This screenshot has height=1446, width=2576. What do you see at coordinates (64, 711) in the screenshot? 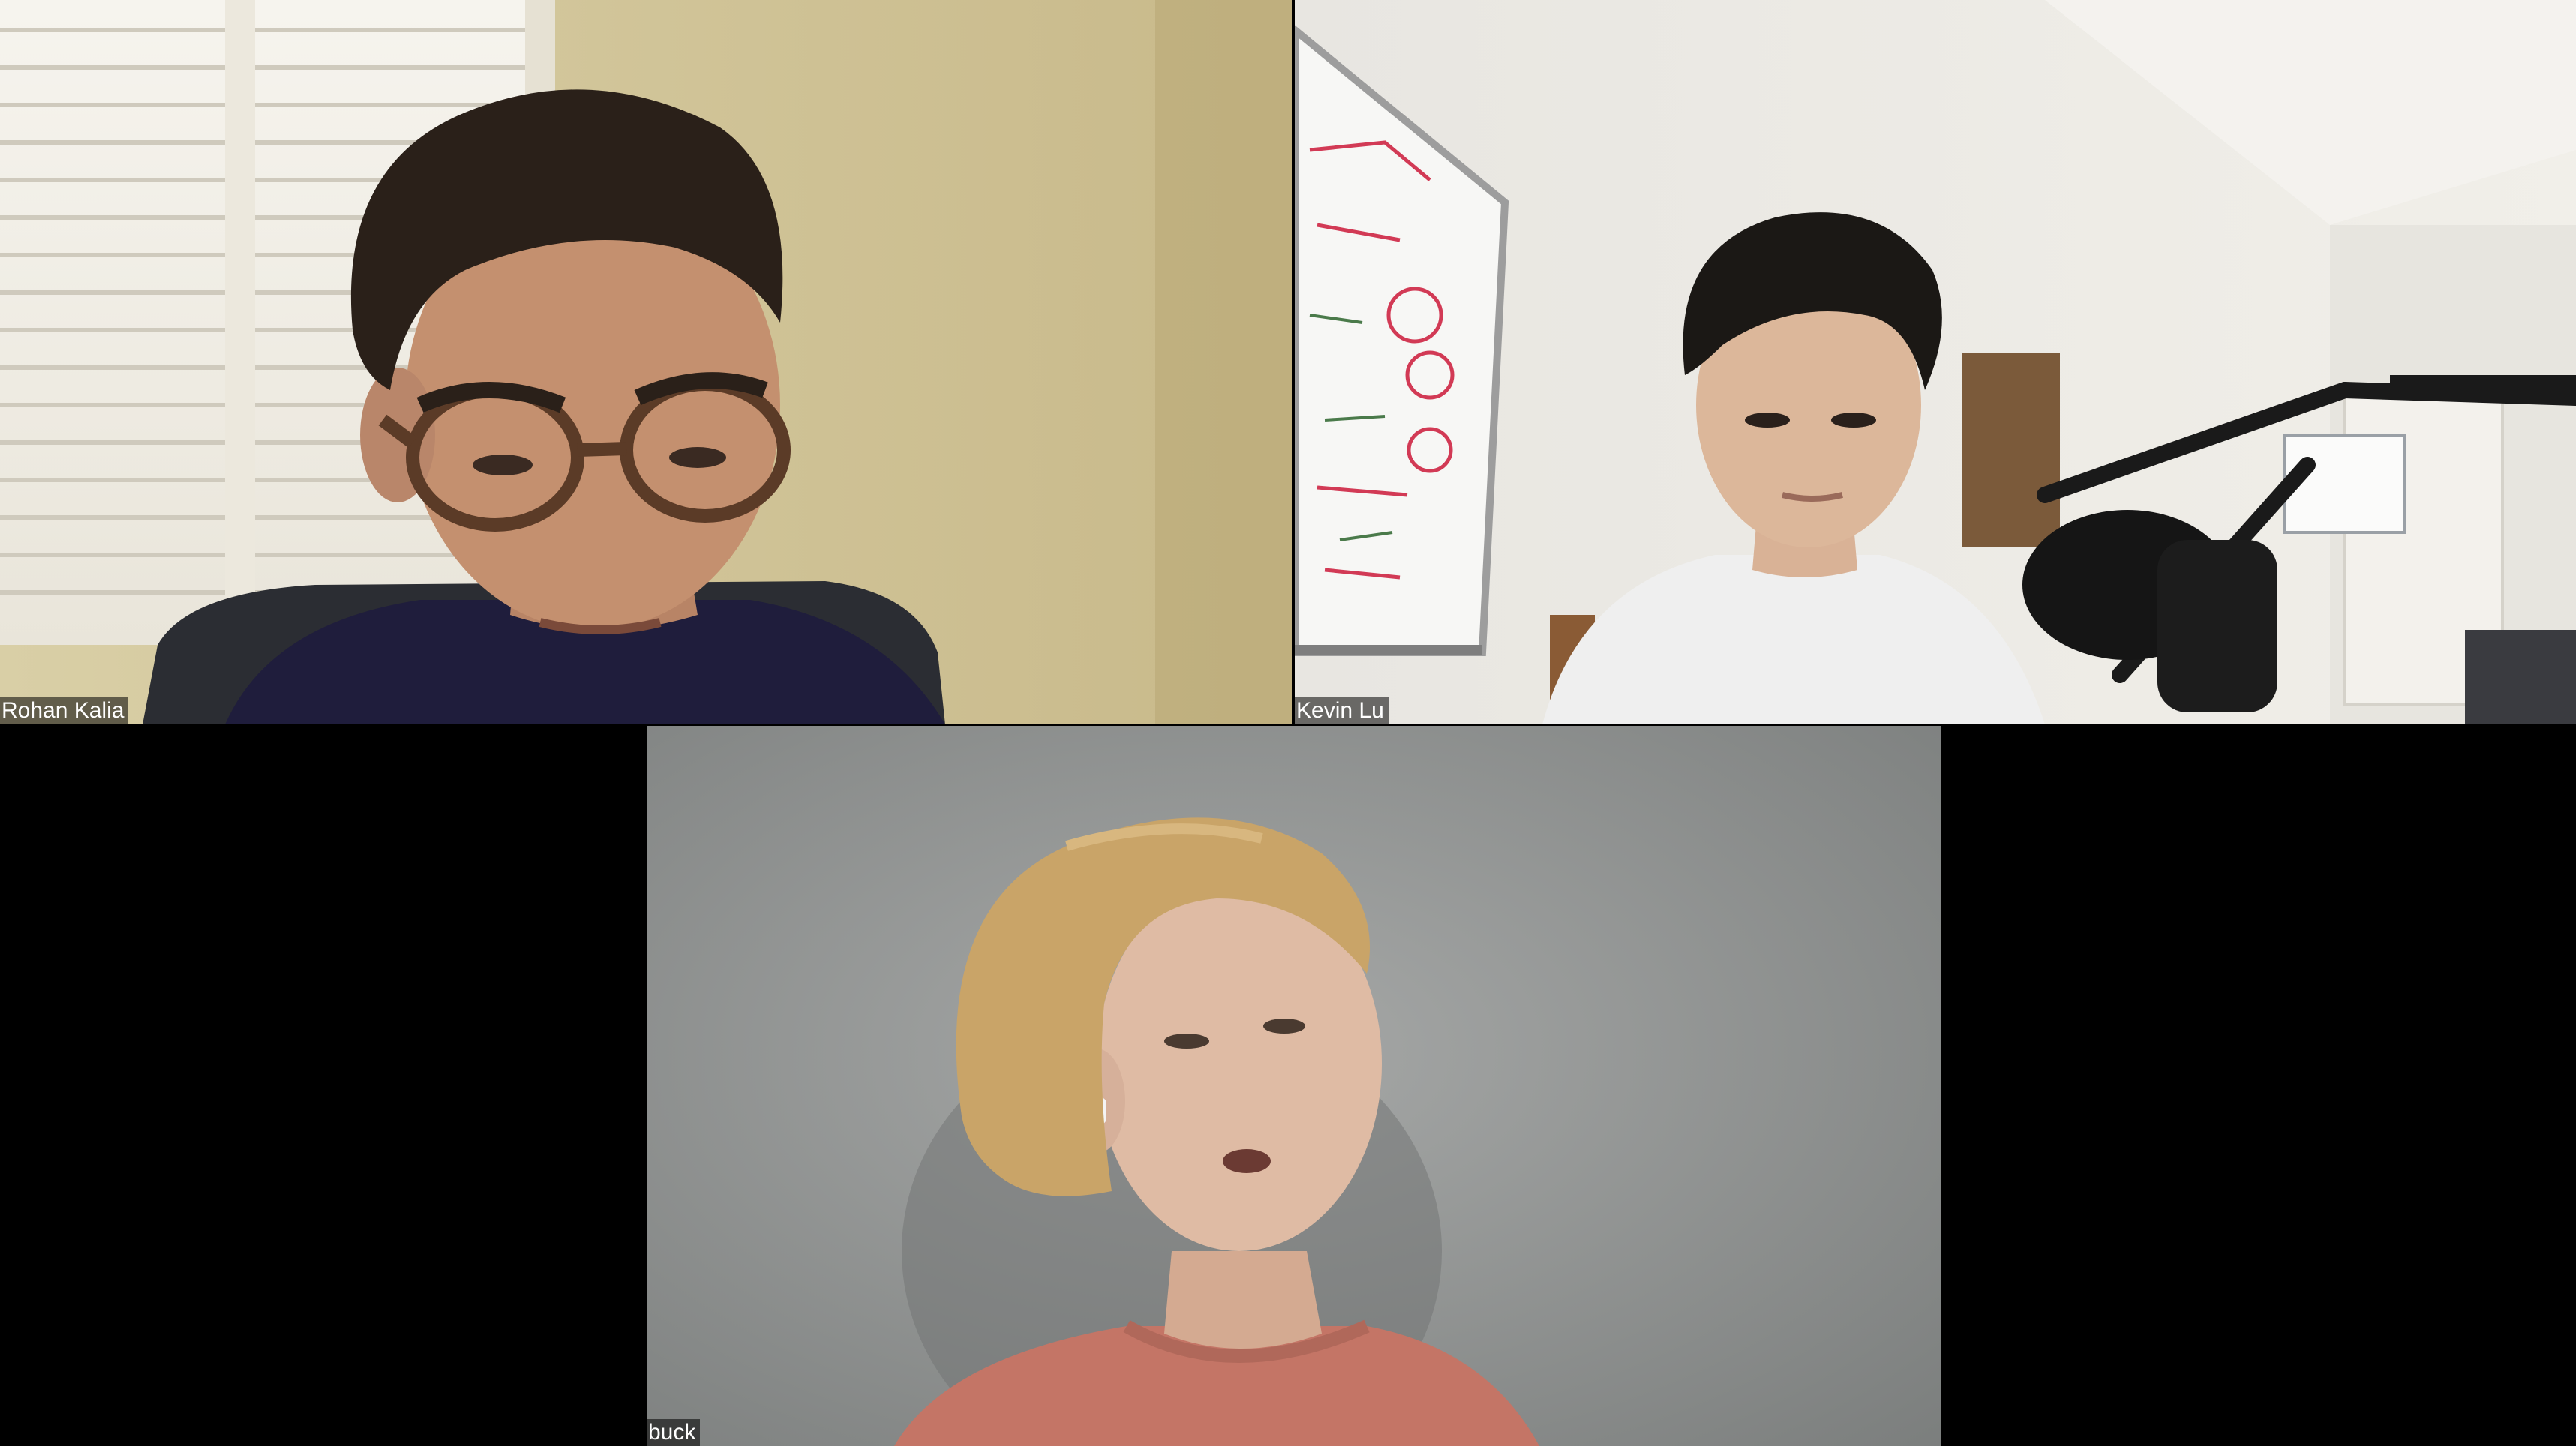
I see `participant-name-label: Rohan Kalia` at bounding box center [64, 711].